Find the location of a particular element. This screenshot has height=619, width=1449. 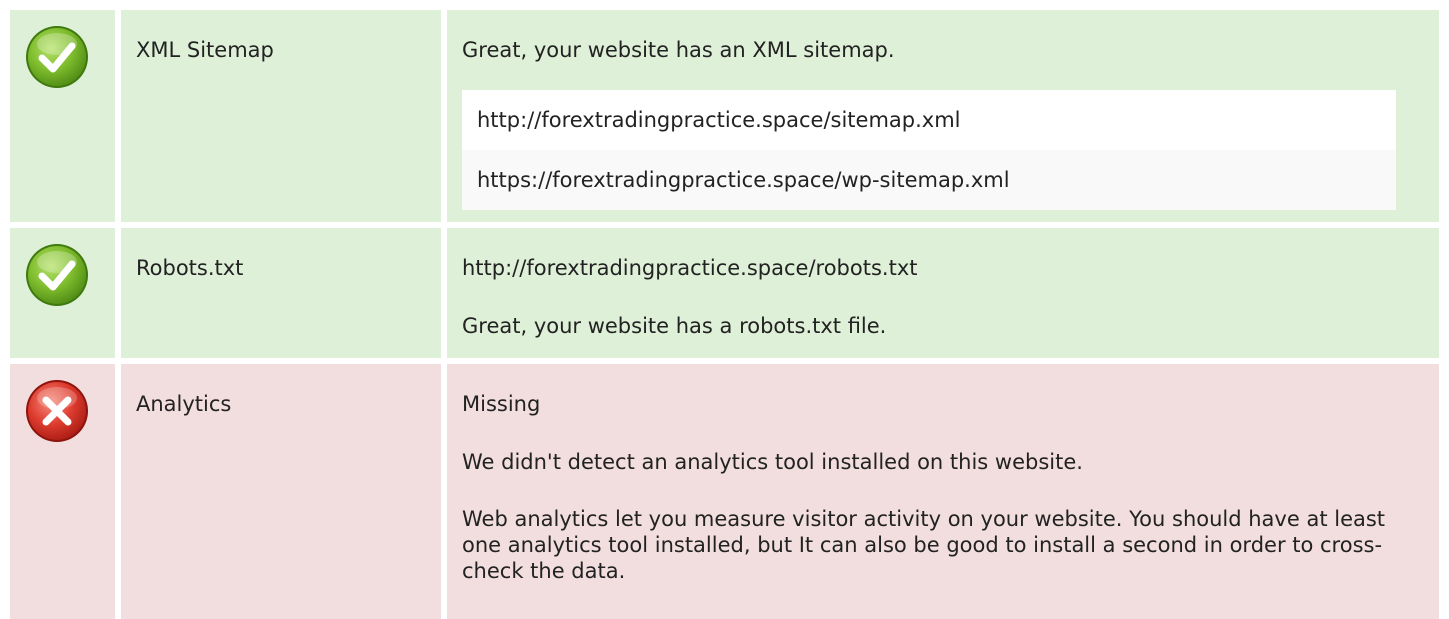

status-text: Missing is located at coordinates (501, 404).